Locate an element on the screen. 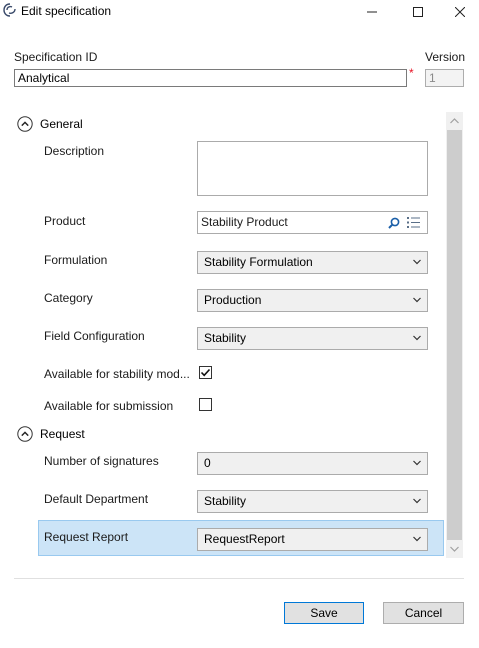 The width and height of the screenshot is (479, 648). collapse-request-icon is located at coordinates (25, 434).